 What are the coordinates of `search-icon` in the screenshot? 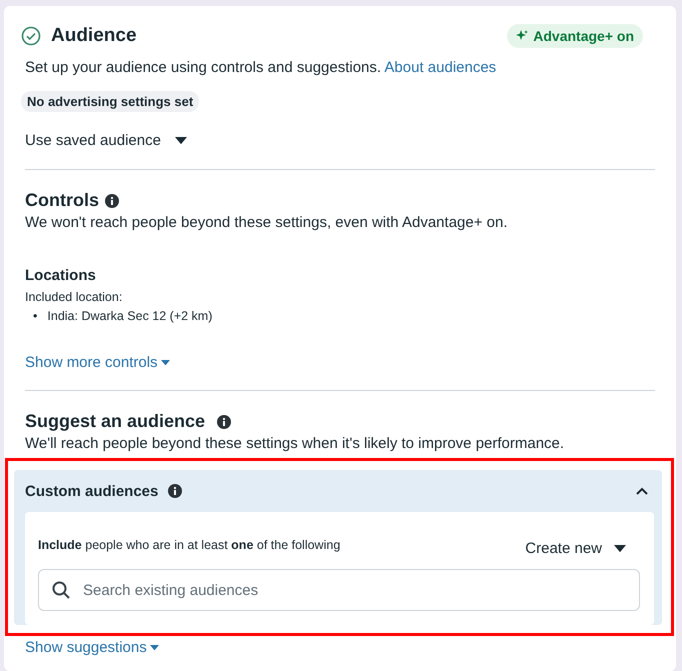 It's located at (61, 590).